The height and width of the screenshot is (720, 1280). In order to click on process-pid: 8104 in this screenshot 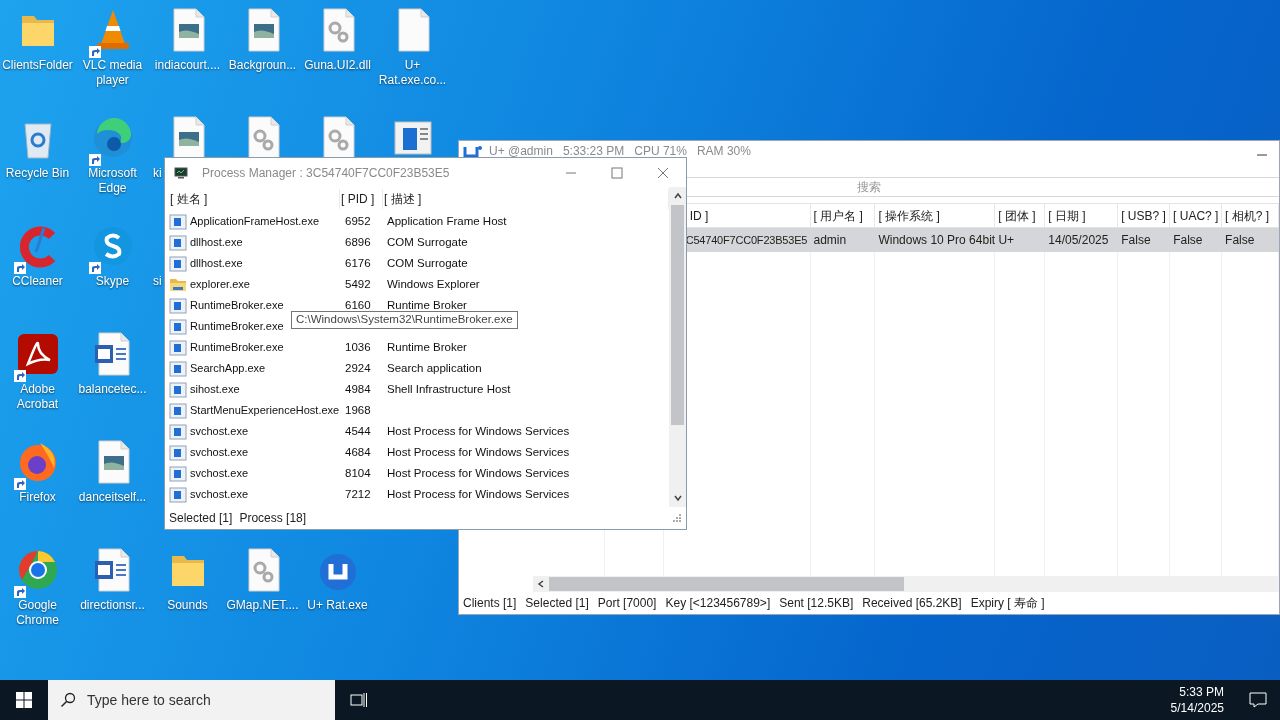, I will do `click(358, 473)`.